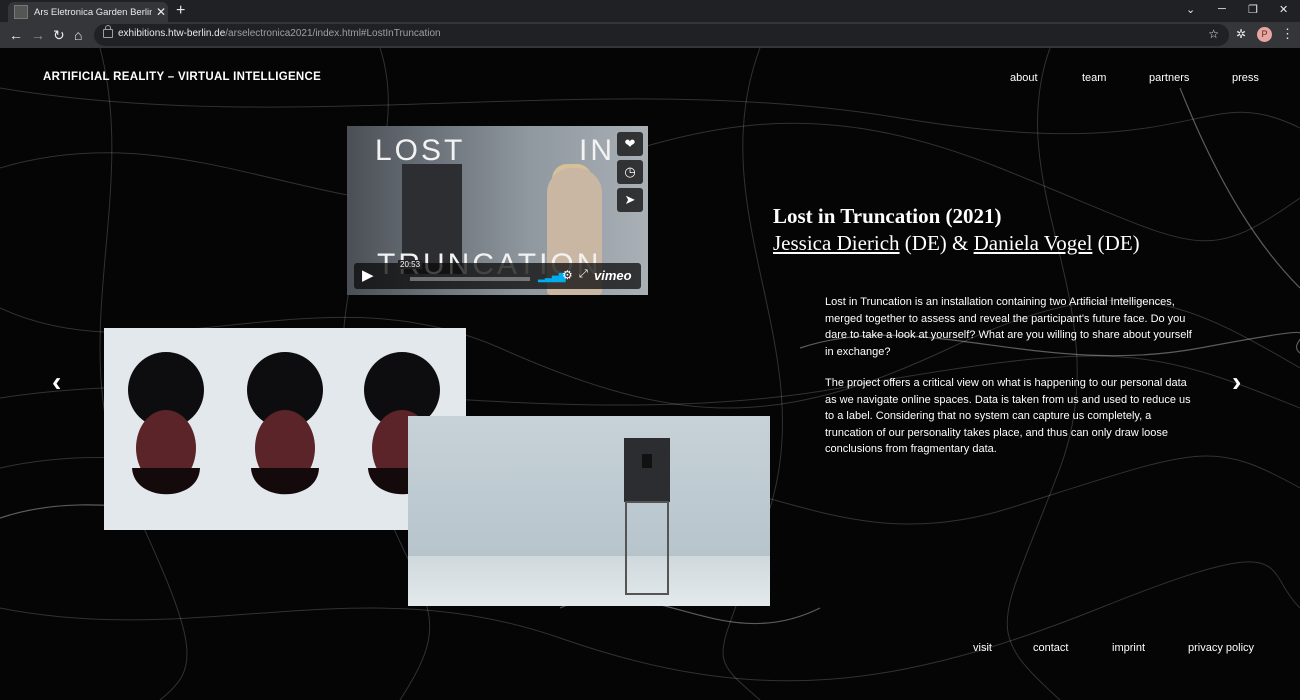 Image resolution: width=1300 pixels, height=700 pixels. What do you see at coordinates (56, 382) in the screenshot?
I see `prev-arrow-icon: ‹` at bounding box center [56, 382].